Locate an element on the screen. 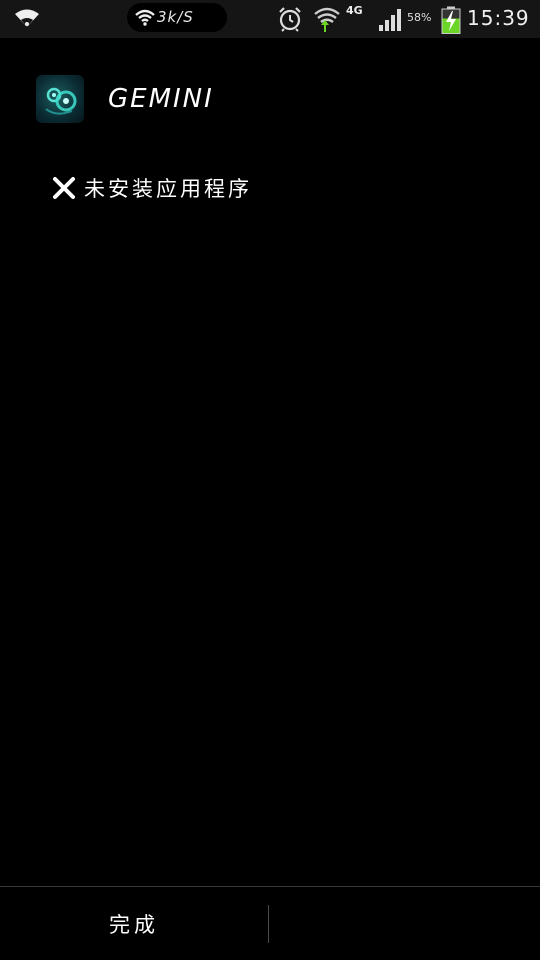 This screenshot has height=960, width=540. status-message: 未安装应用程序 is located at coordinates (168, 189).